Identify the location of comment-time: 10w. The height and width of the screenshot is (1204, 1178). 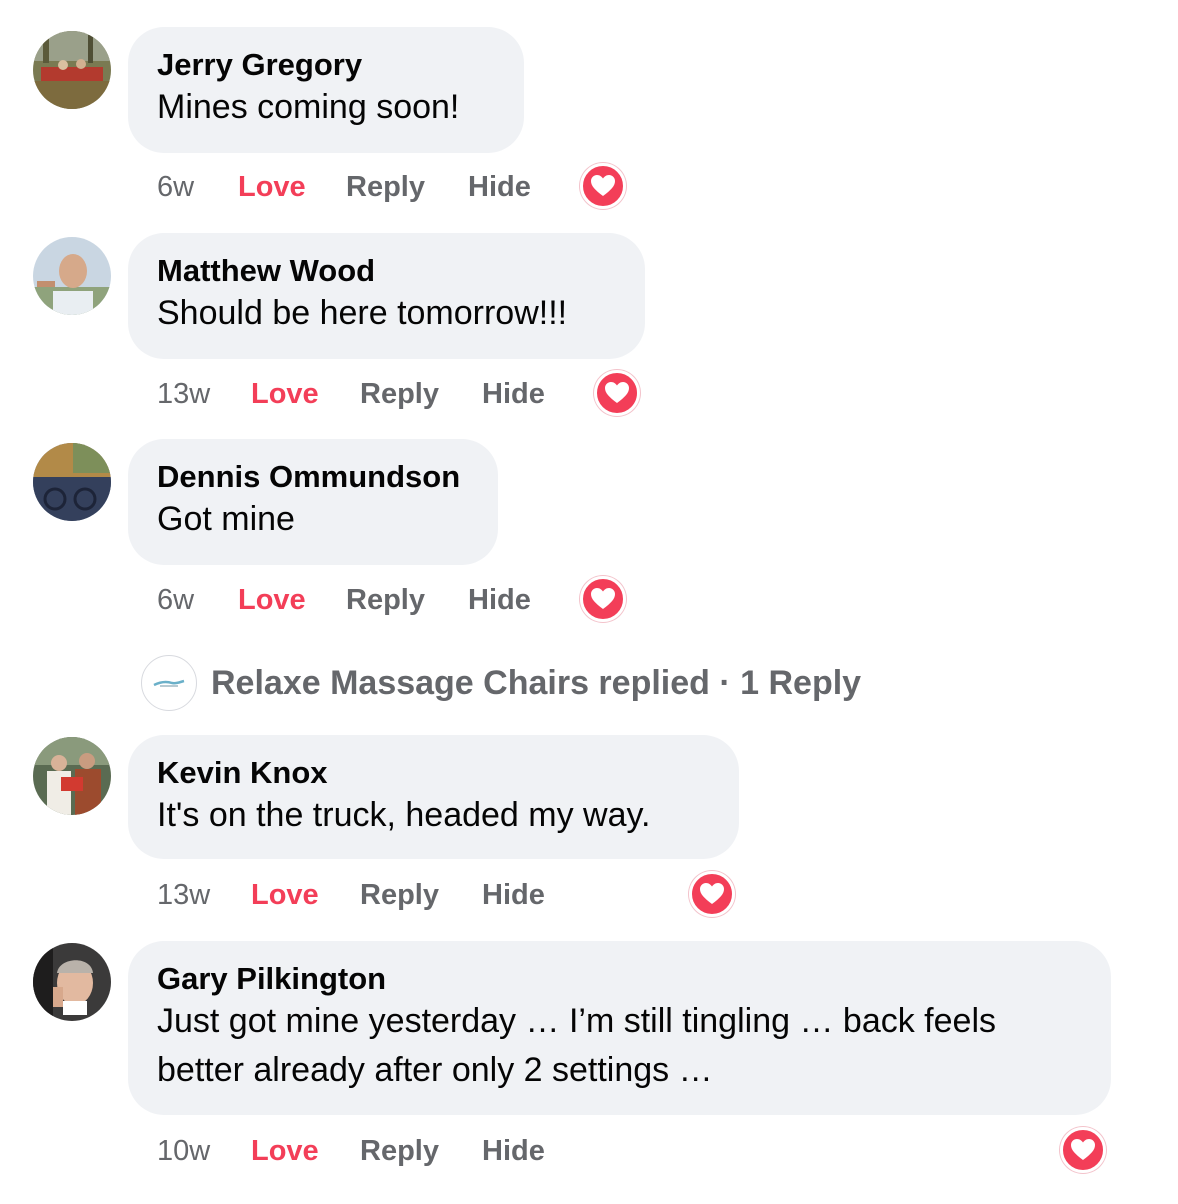
(183, 1151).